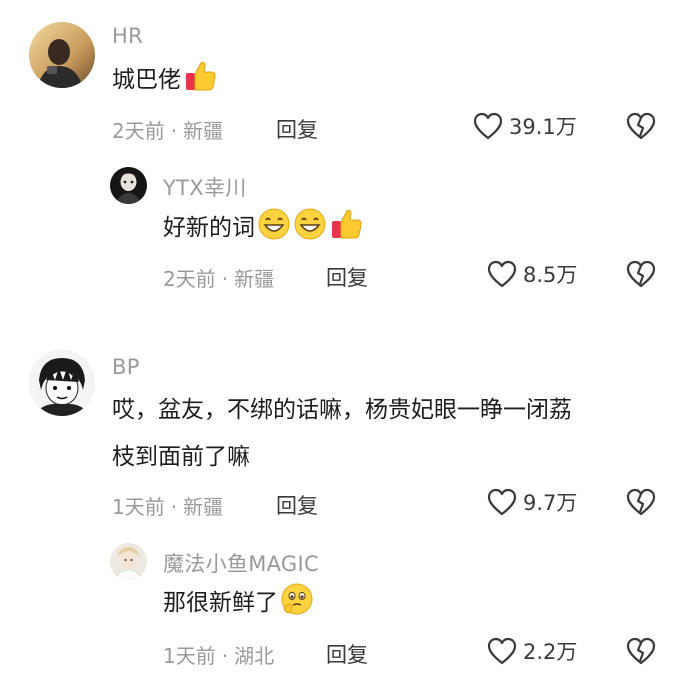 The height and width of the screenshot is (679, 690). What do you see at coordinates (218, 654) in the screenshot?
I see `comment-meta: 1天前 · 湖北` at bounding box center [218, 654].